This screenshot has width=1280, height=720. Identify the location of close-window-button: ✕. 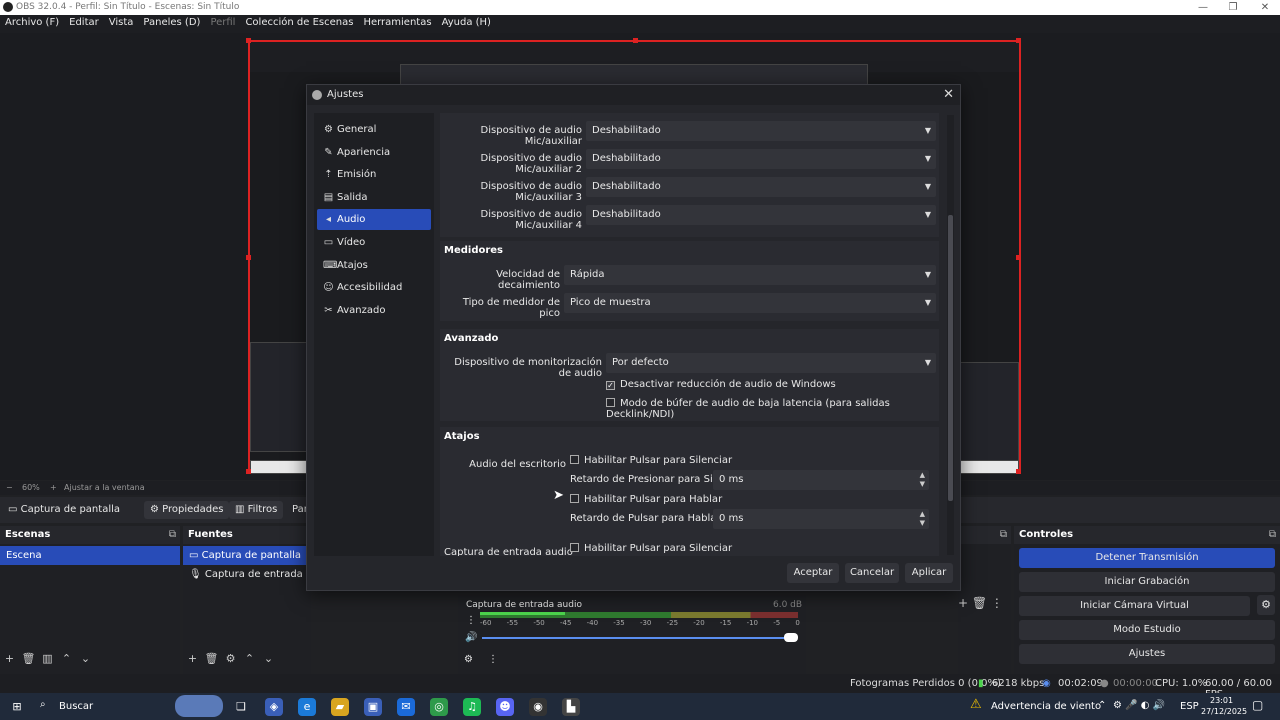
(1265, 7).